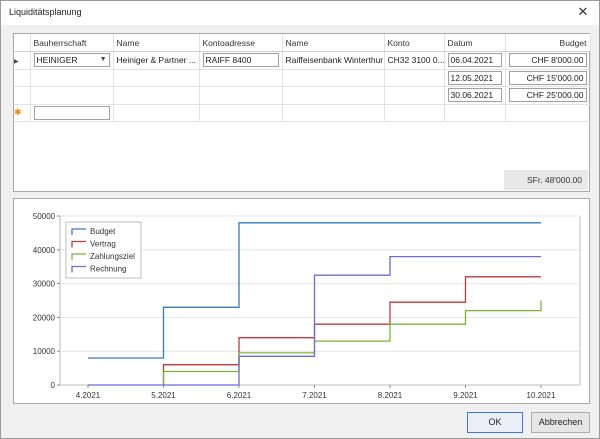 The height and width of the screenshot is (439, 600). What do you see at coordinates (22, 43) in the screenshot?
I see `row-indicator-header` at bounding box center [22, 43].